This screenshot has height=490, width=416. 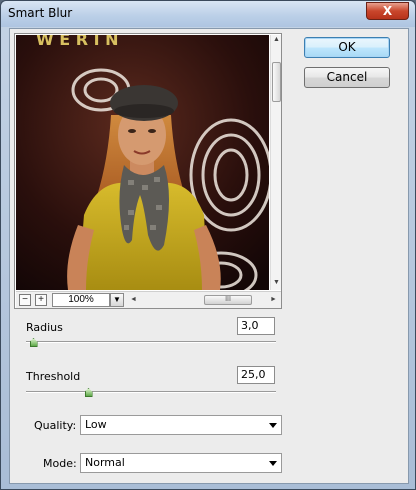 I want to click on radius-slider-track, so click(x=151, y=342).